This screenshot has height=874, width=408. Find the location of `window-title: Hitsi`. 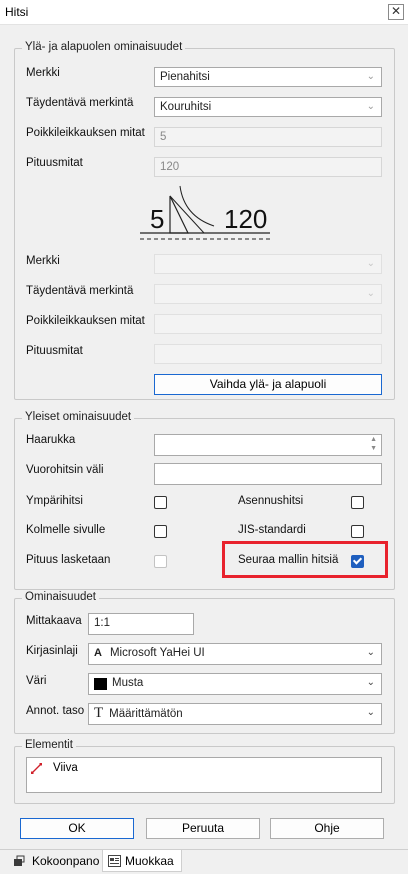

window-title: Hitsi is located at coordinates (17, 12).